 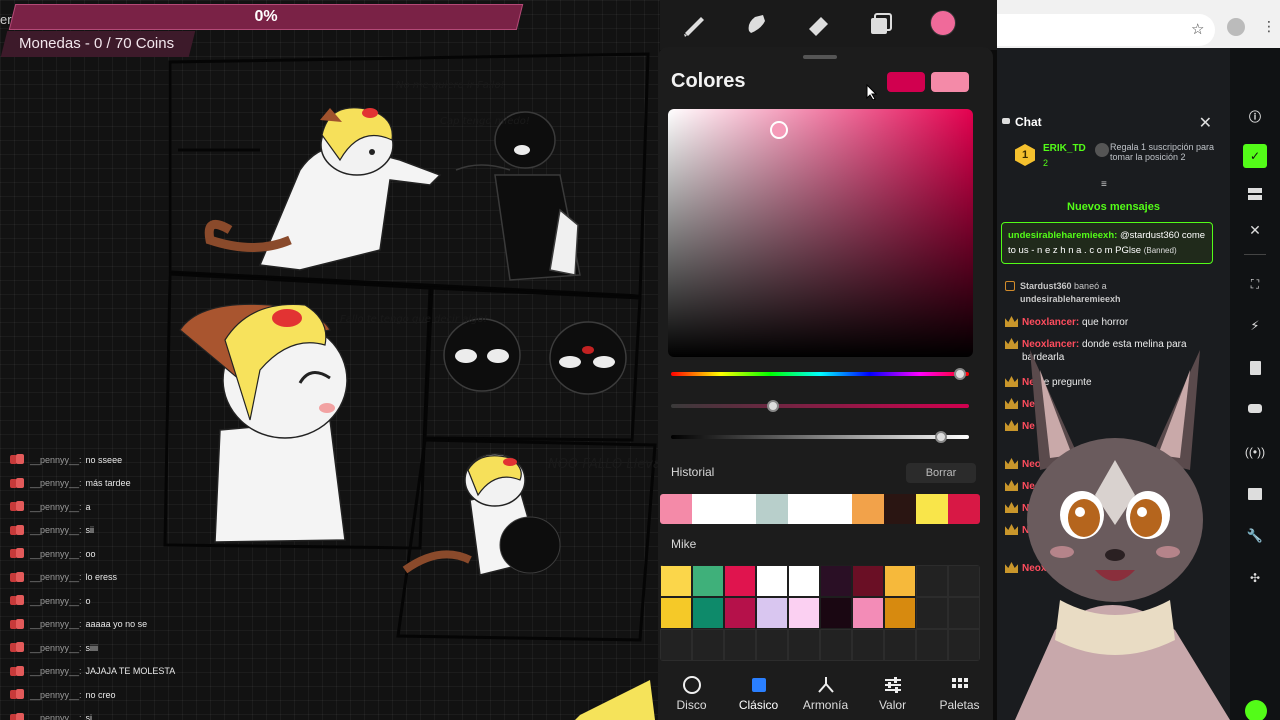 What do you see at coordinates (1255, 230) in the screenshot?
I see `close-icon: ✕` at bounding box center [1255, 230].